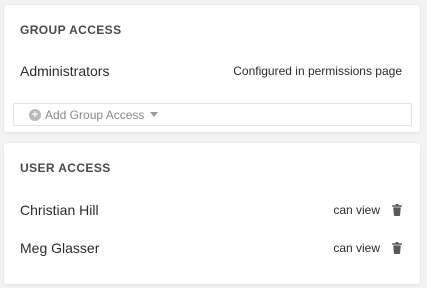  I want to click on add-group-access-dropdown: + Add Group Access, so click(212, 114).